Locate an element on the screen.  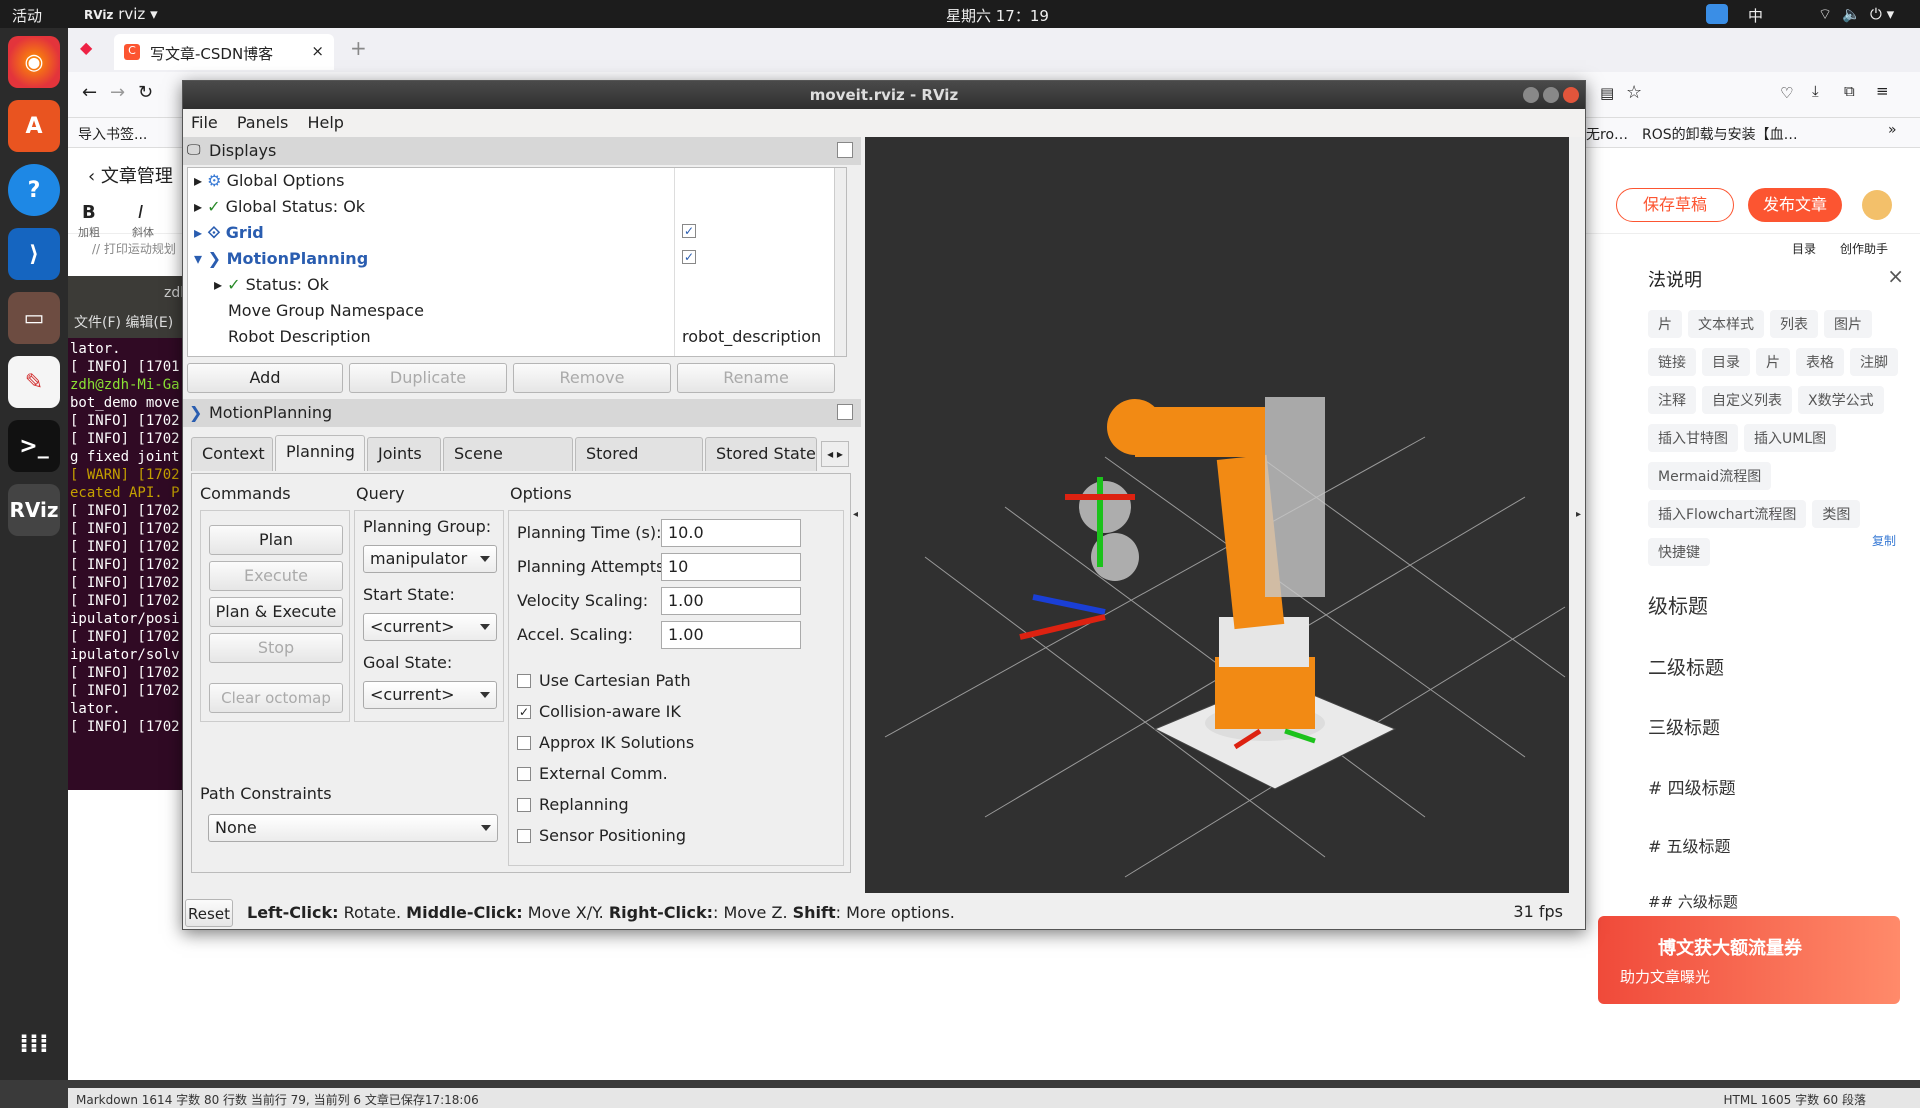
firefox-view-icon: ◆ is located at coordinates (86, 47).